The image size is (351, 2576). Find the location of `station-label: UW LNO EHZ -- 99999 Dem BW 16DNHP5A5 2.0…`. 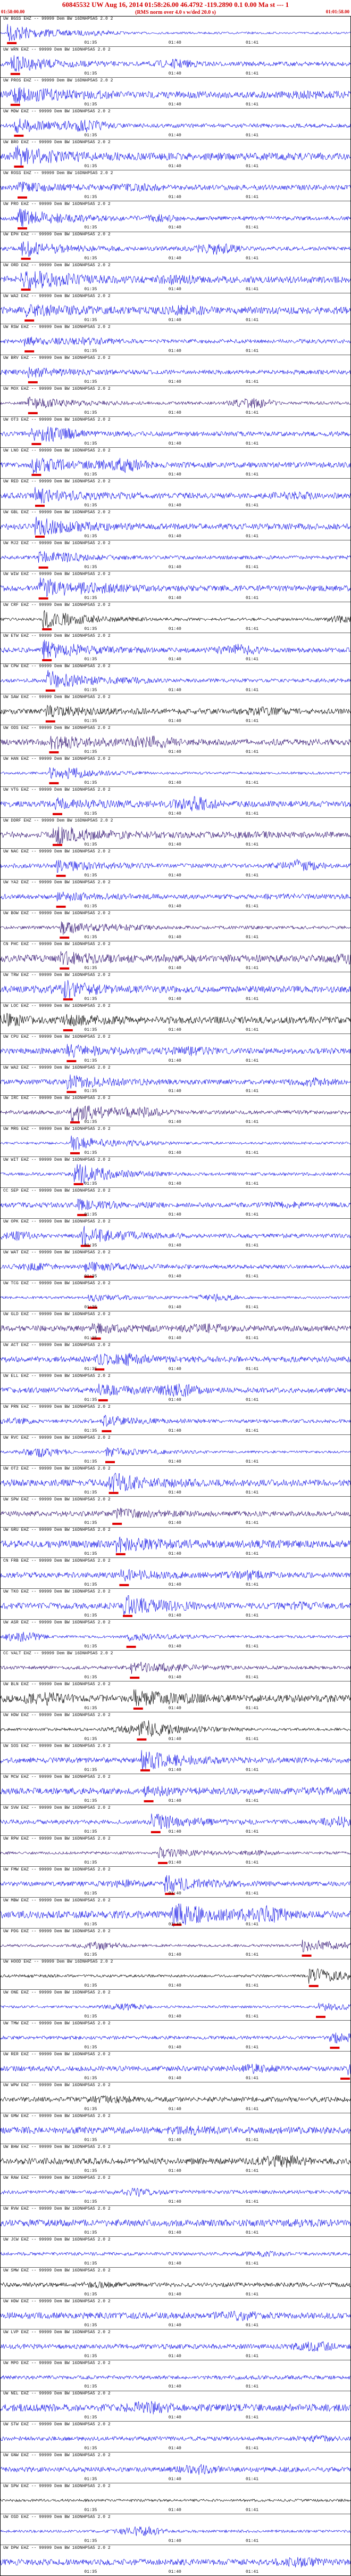

station-label: UW LNO EHZ -- 99999 Dem BW 16DNHP5A5 2.0… is located at coordinates (57, 450).